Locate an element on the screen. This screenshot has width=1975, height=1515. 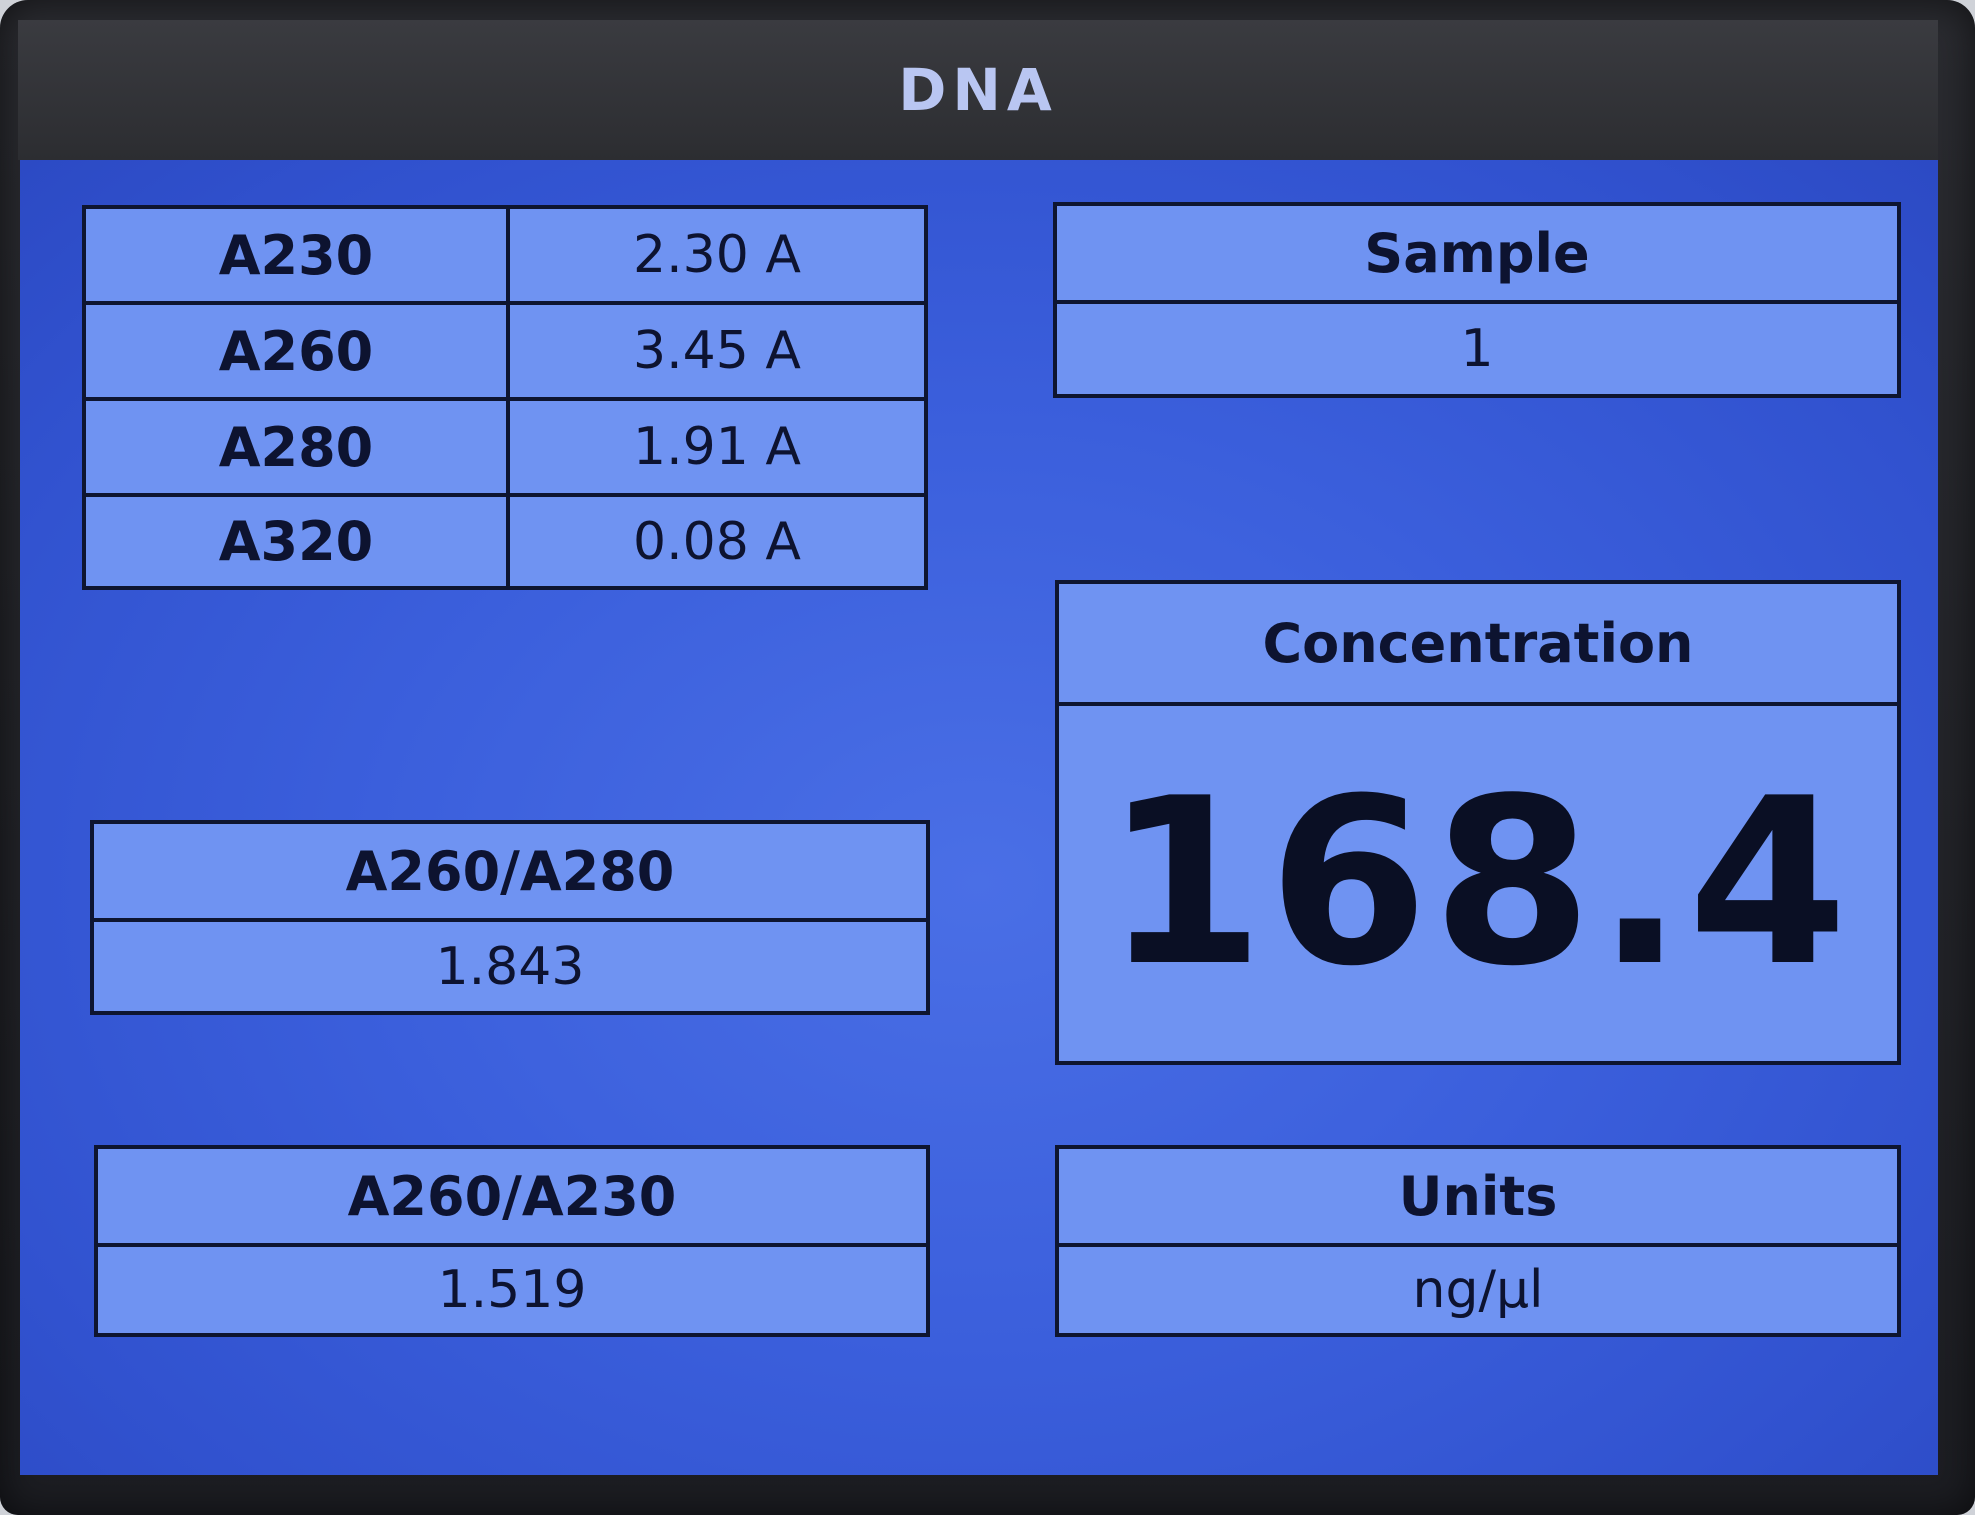
concentration-panel: Concentration 168.4 is located at coordinates (1478, 822).